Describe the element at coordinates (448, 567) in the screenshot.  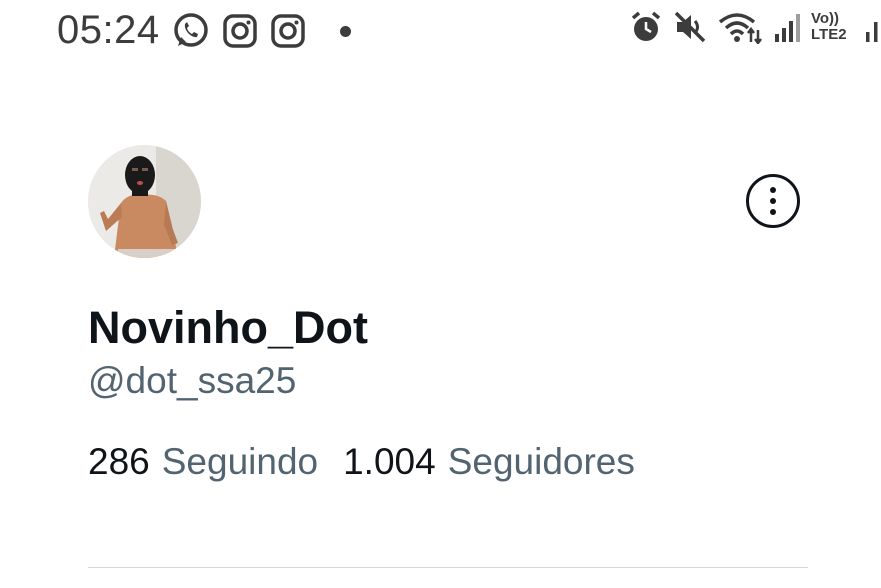
I see `divider` at that location.